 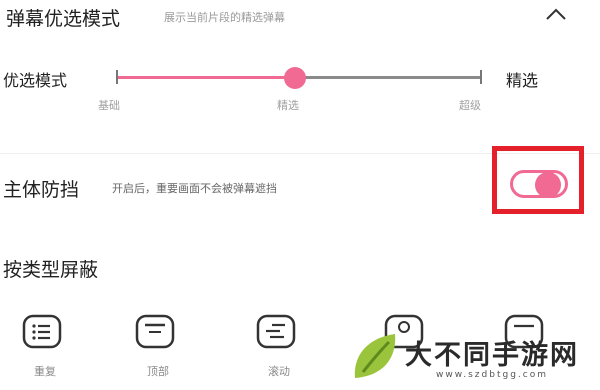 I want to click on block-type-label: 顶部, so click(x=158, y=371).